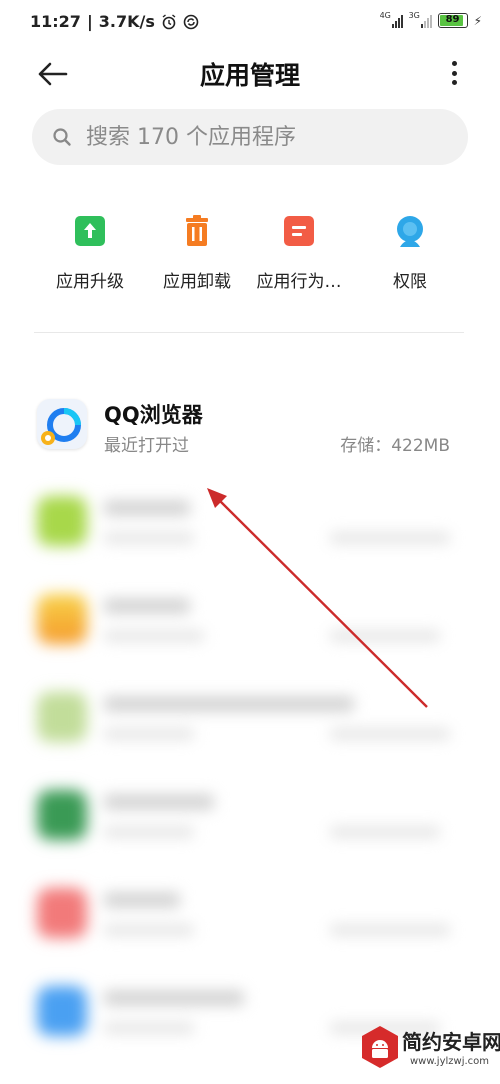 The width and height of the screenshot is (500, 1084). What do you see at coordinates (271, 137) in the screenshot?
I see `search-input` at bounding box center [271, 137].